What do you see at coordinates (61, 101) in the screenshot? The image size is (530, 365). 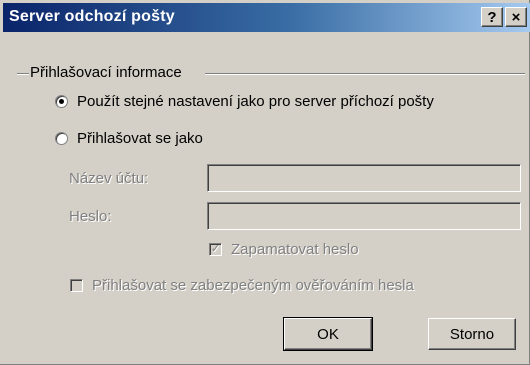 I see `radio-same-settings-dot` at bounding box center [61, 101].